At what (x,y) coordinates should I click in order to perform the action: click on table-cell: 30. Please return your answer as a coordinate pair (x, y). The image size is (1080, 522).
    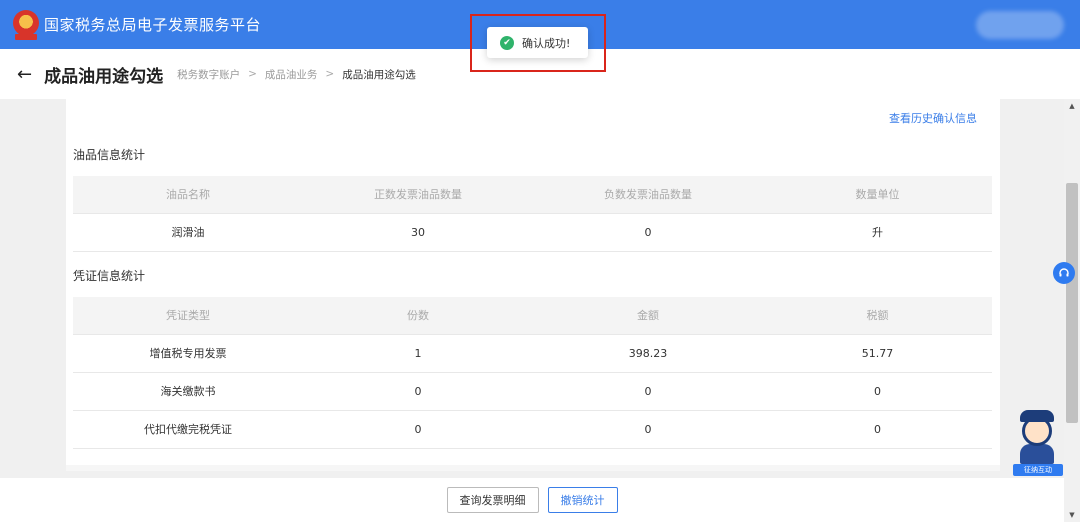
    Looking at the image, I should click on (418, 232).